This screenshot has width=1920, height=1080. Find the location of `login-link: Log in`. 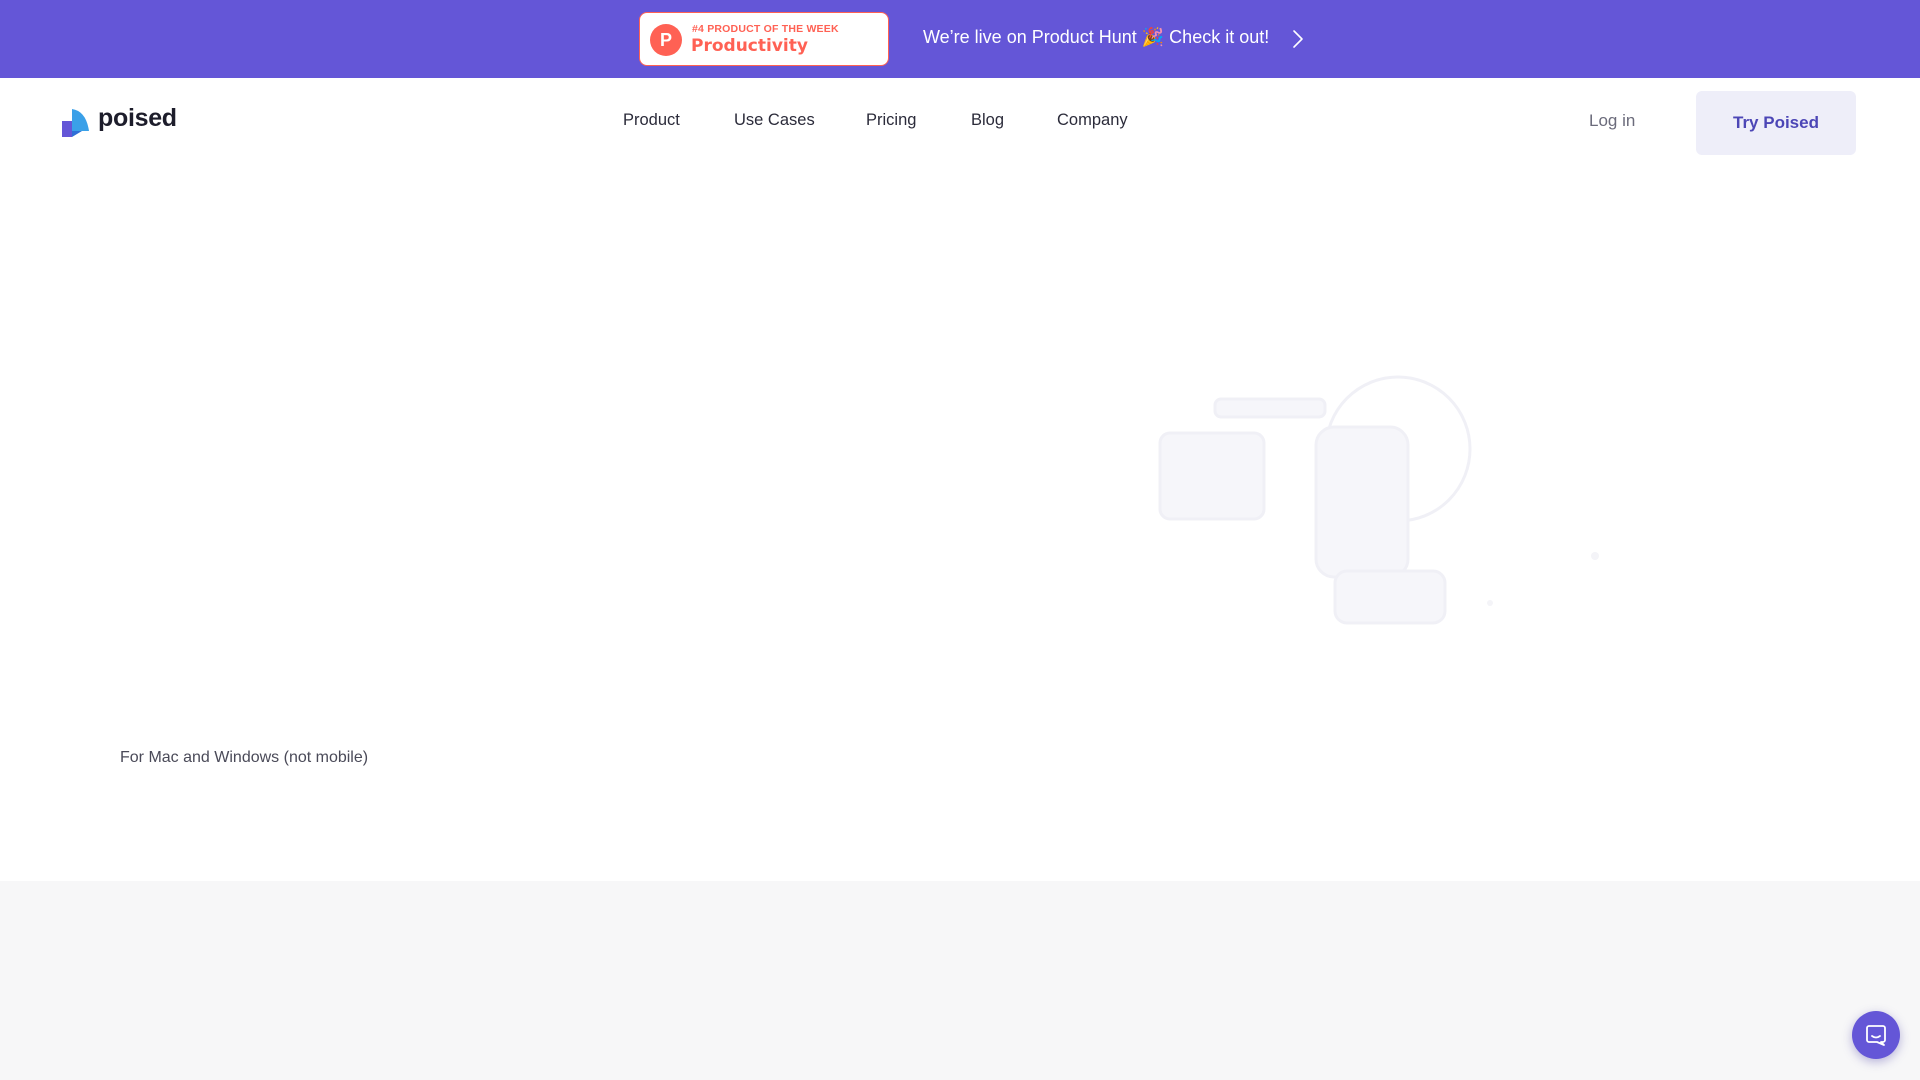

login-link: Log in is located at coordinates (1612, 121).